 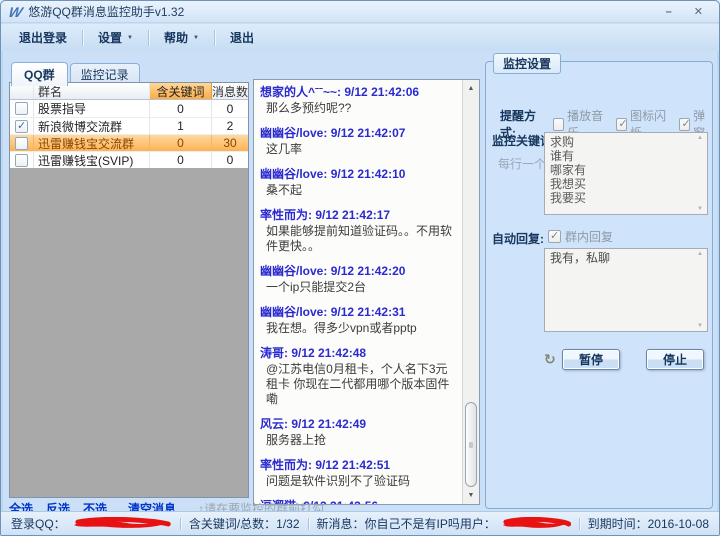 I want to click on chat-message: 幽幽谷/love9/12 21:42:31 我在想。得多少vpn或者pptp, so click(x=359, y=320).